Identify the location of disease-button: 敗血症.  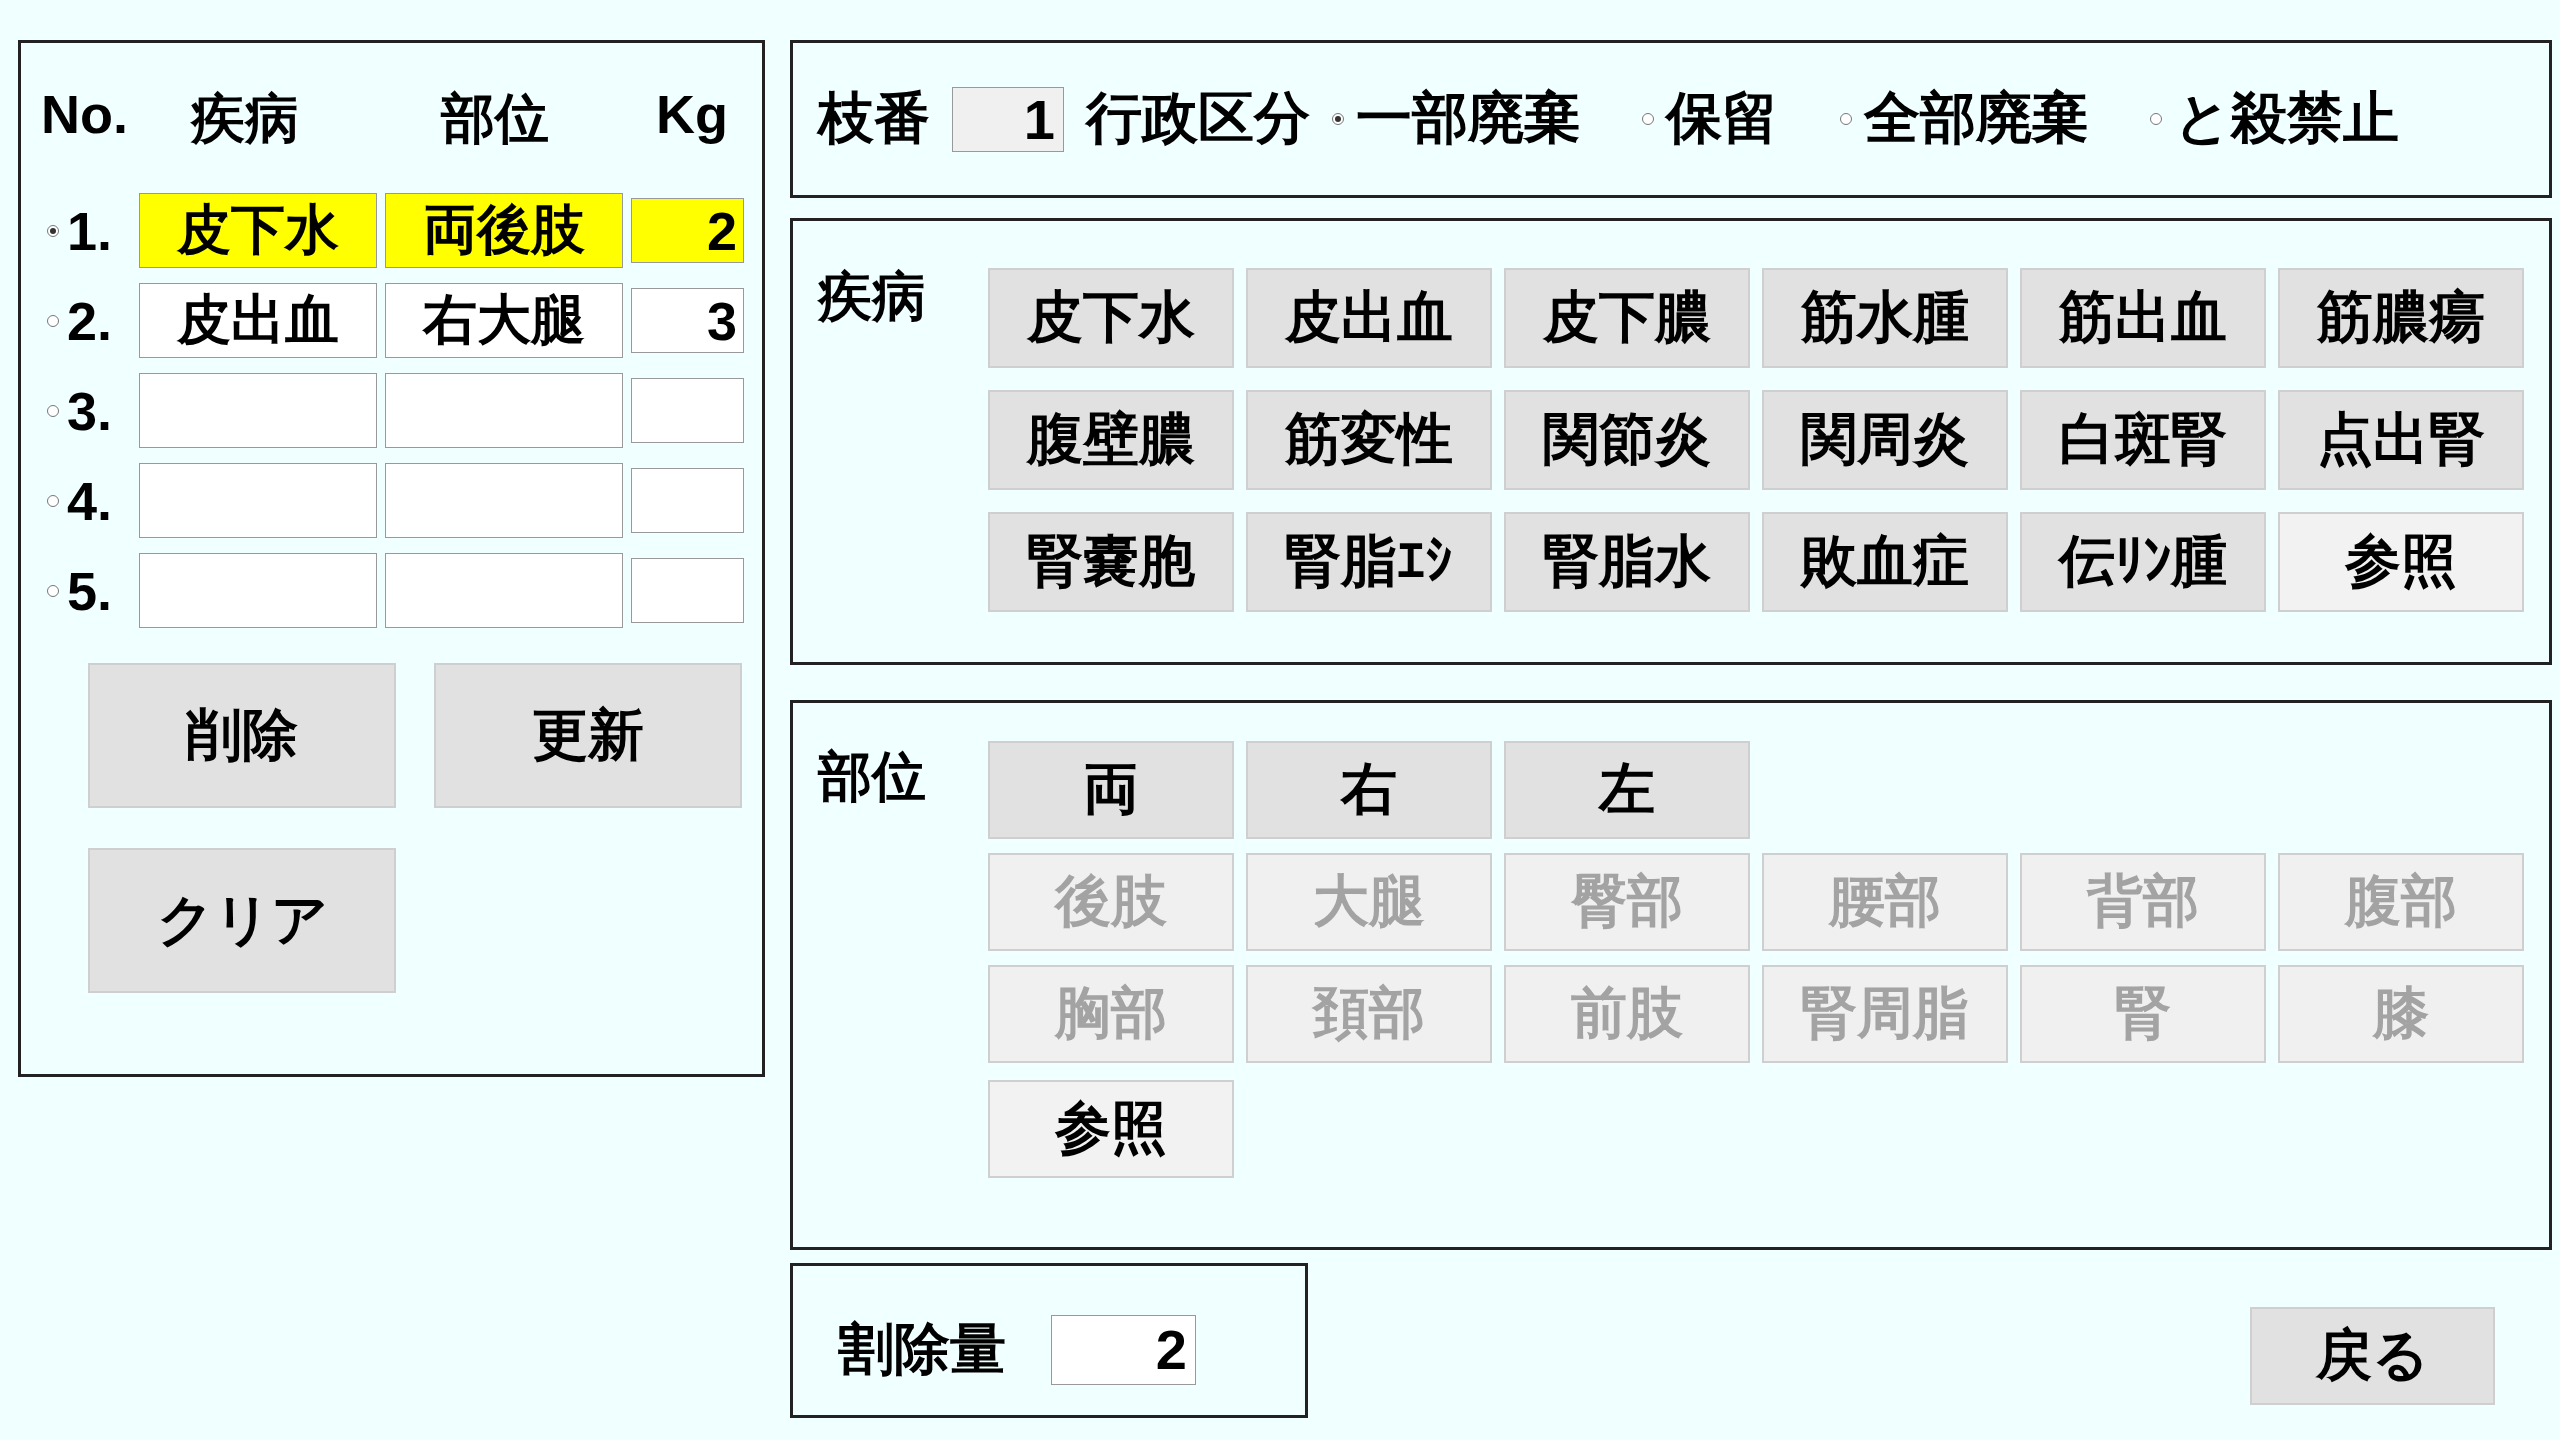
(1885, 562).